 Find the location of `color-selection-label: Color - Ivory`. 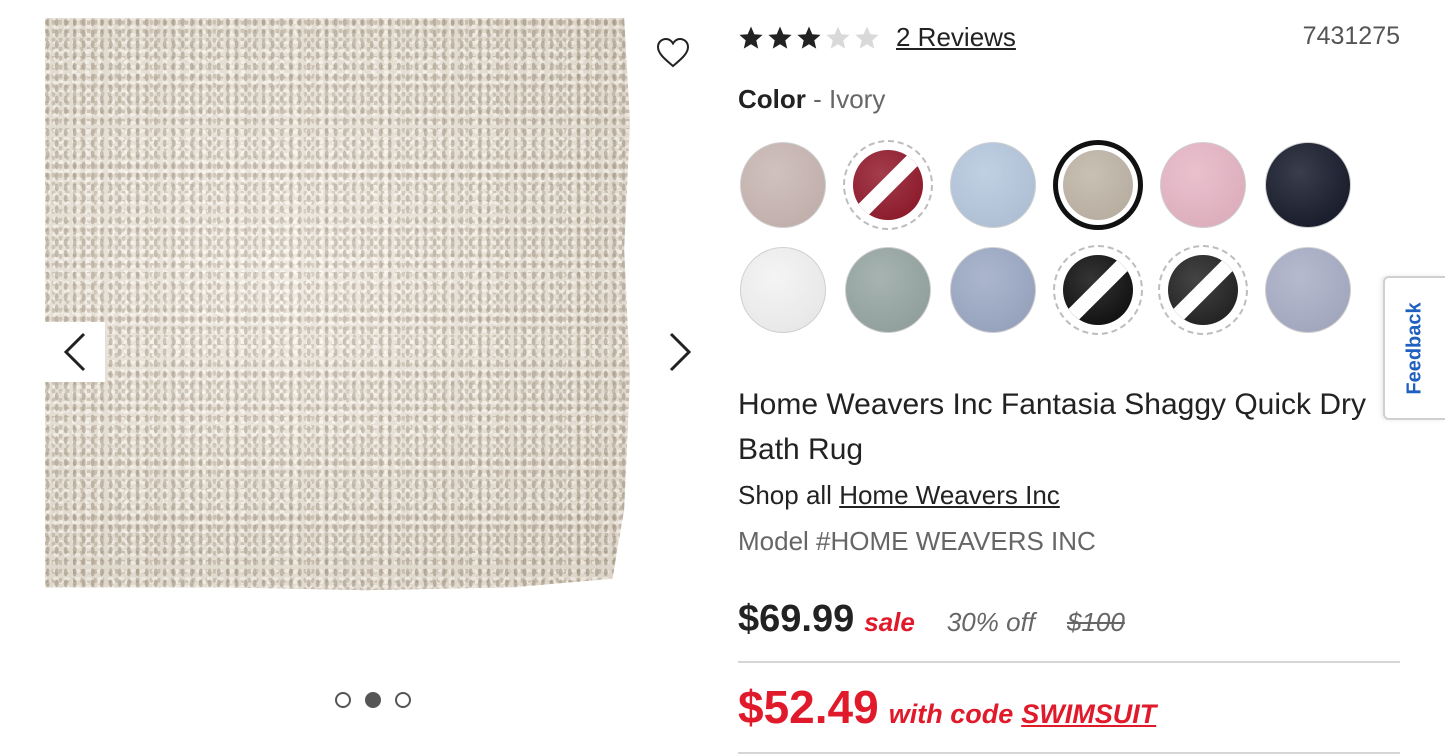

color-selection-label: Color - Ivory is located at coordinates (811, 99).